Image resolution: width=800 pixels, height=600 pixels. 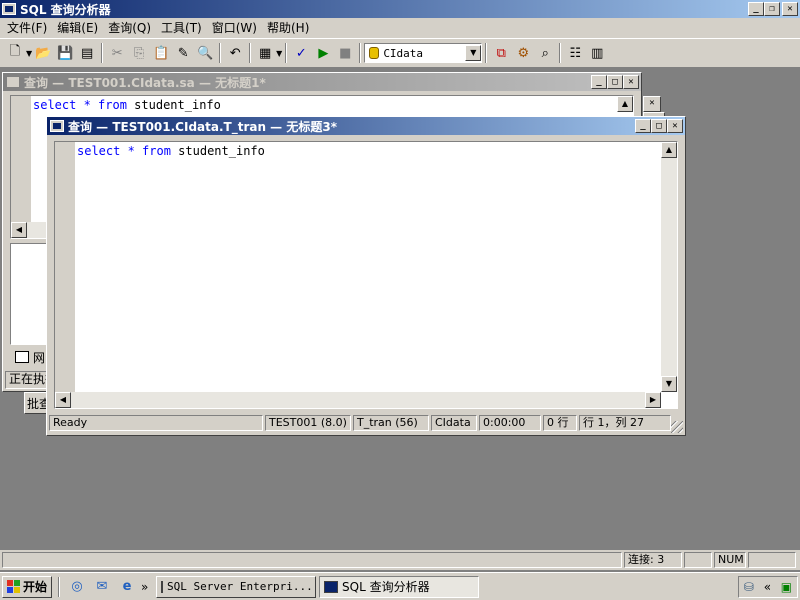 What do you see at coordinates (669, 267) in the screenshot?
I see `vertical-scrollbar: ▲ ▼` at bounding box center [669, 267].